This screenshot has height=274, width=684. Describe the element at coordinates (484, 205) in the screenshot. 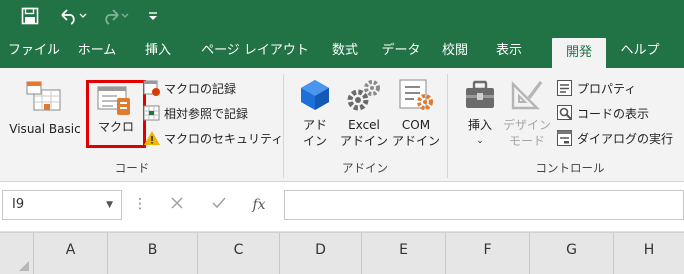

I see `formula-input` at that location.